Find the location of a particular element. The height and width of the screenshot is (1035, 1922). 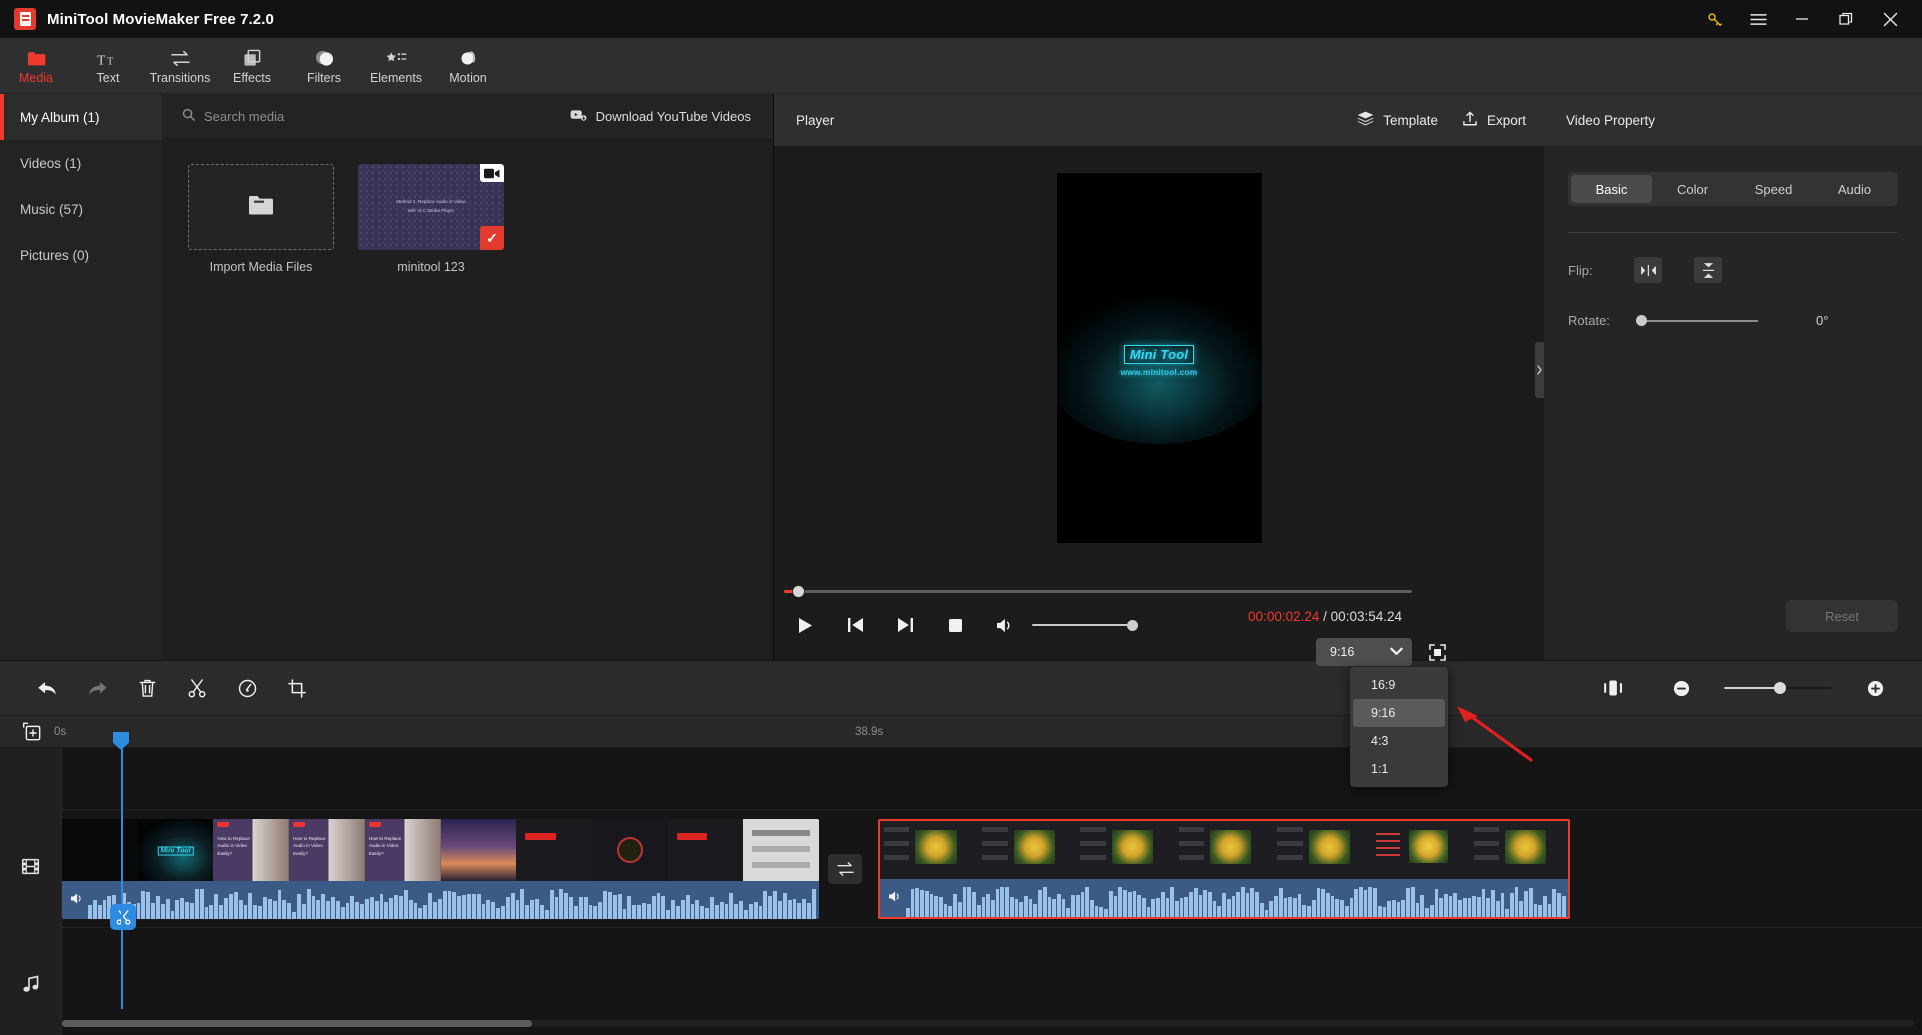

export-button: Export is located at coordinates (1494, 120).